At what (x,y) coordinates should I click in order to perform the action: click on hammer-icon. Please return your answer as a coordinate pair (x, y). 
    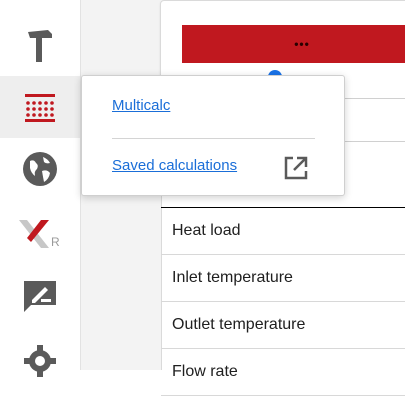
    Looking at the image, I should click on (40, 45).